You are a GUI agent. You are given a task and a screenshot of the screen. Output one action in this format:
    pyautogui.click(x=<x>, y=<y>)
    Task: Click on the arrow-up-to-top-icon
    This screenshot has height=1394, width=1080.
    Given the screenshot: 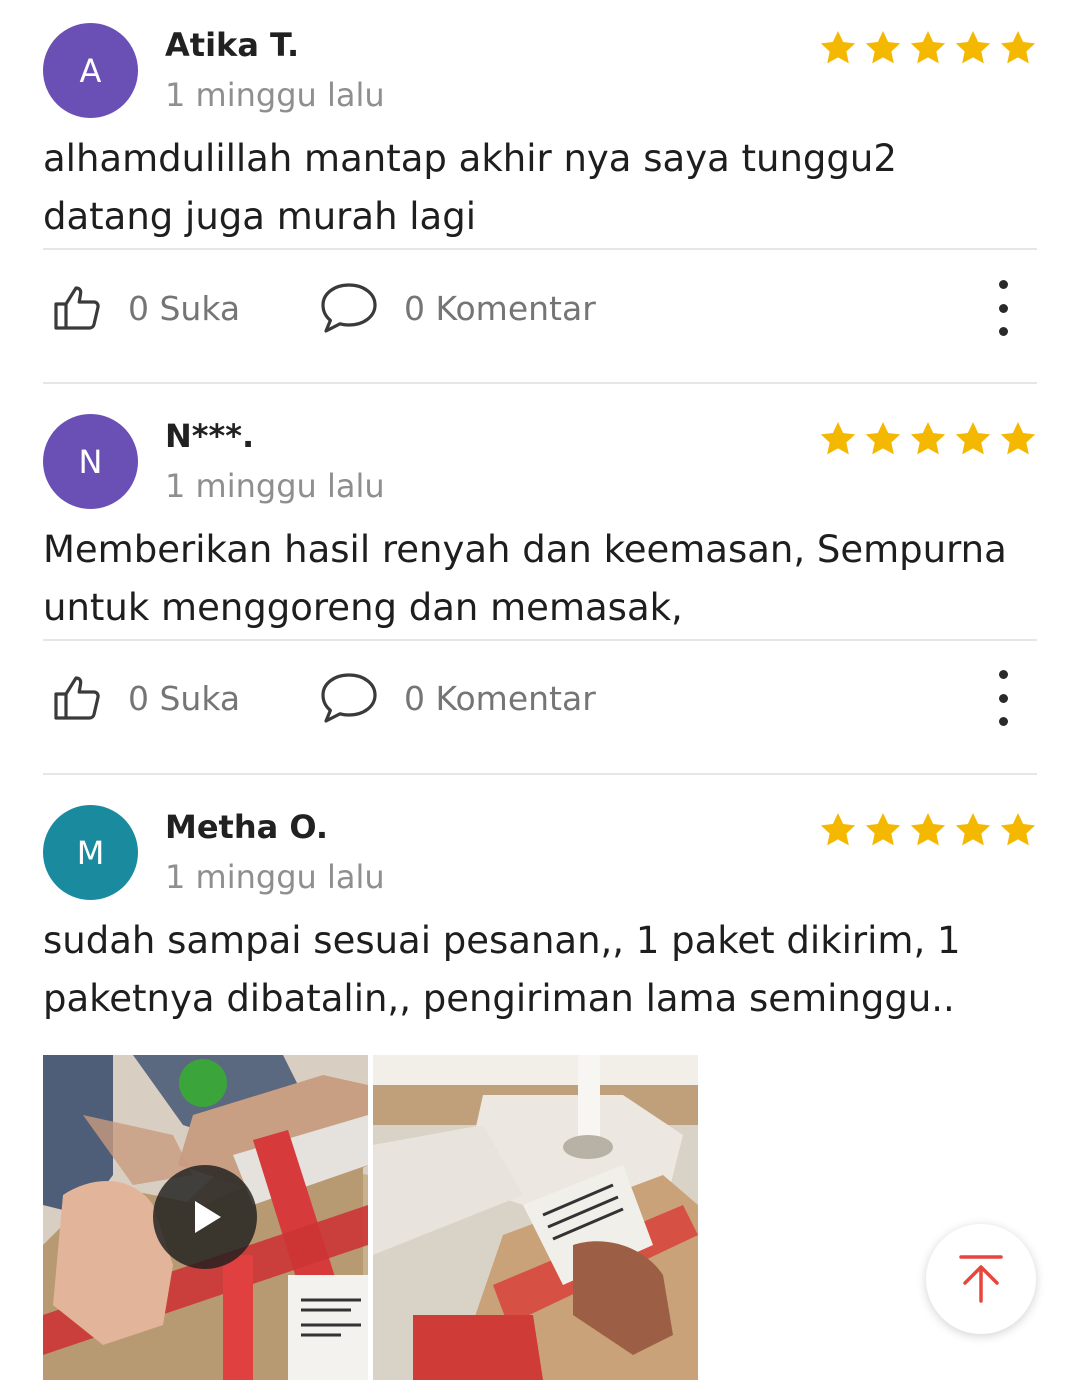 What is the action you would take?
    pyautogui.click(x=981, y=1279)
    